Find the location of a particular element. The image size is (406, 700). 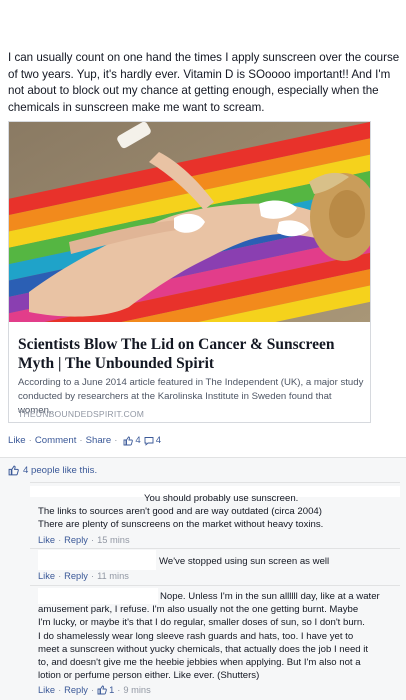

like-count: 4 is located at coordinates (132, 440).